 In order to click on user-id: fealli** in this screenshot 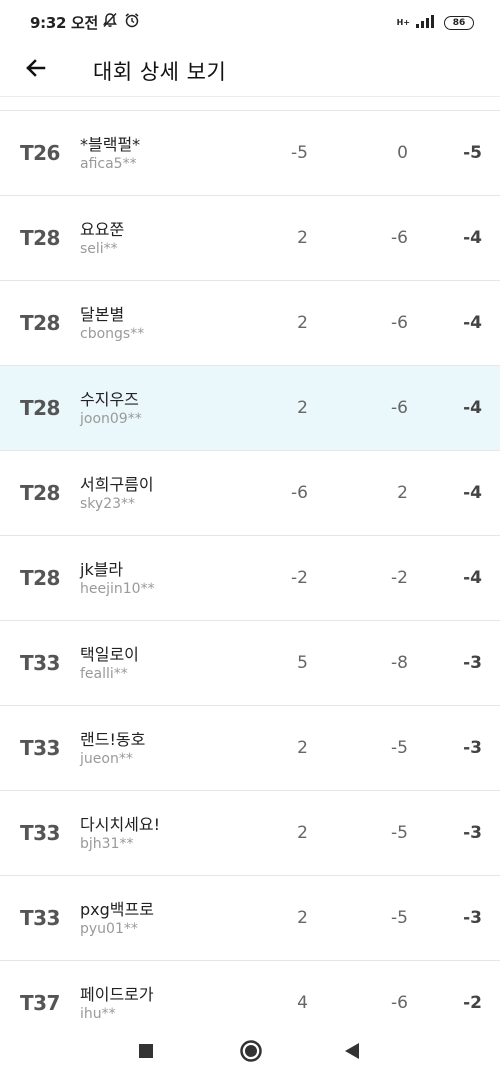, I will do `click(104, 674)`.